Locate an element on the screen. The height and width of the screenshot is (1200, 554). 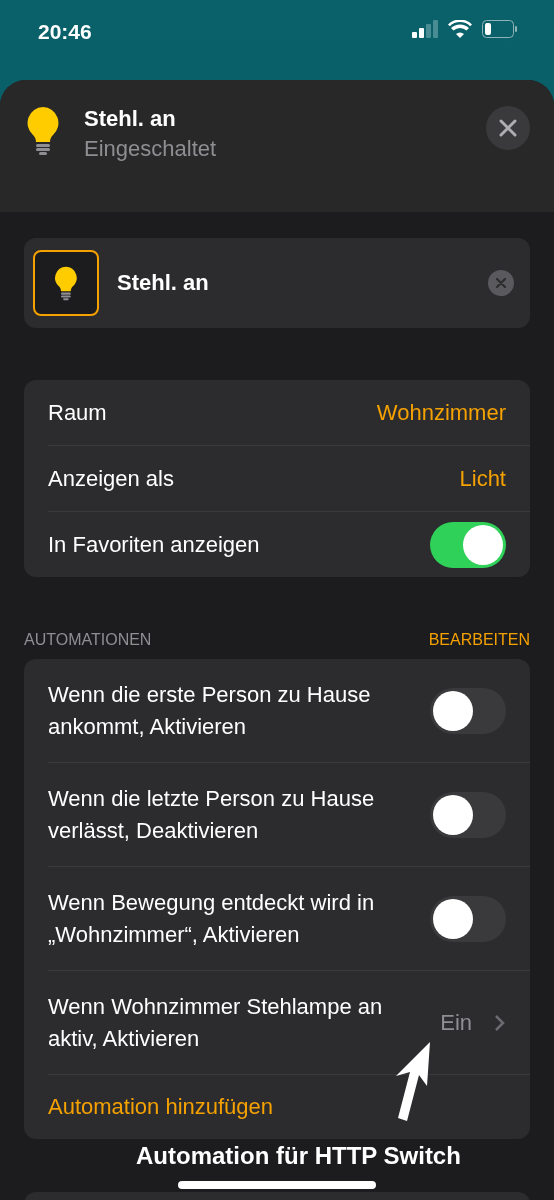
annotation-caption: Automation für HTTP Switch is located at coordinates (298, 1156).